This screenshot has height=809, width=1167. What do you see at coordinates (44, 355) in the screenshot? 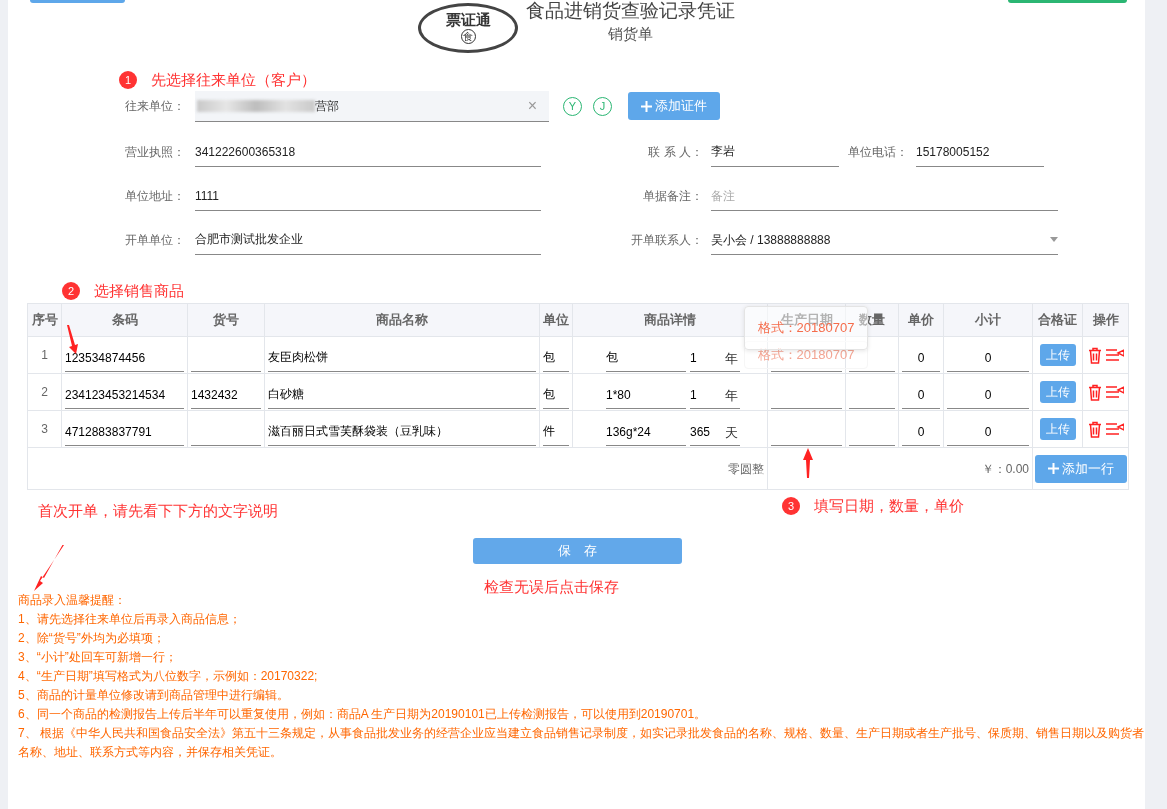
I see `row-number: 1` at bounding box center [44, 355].